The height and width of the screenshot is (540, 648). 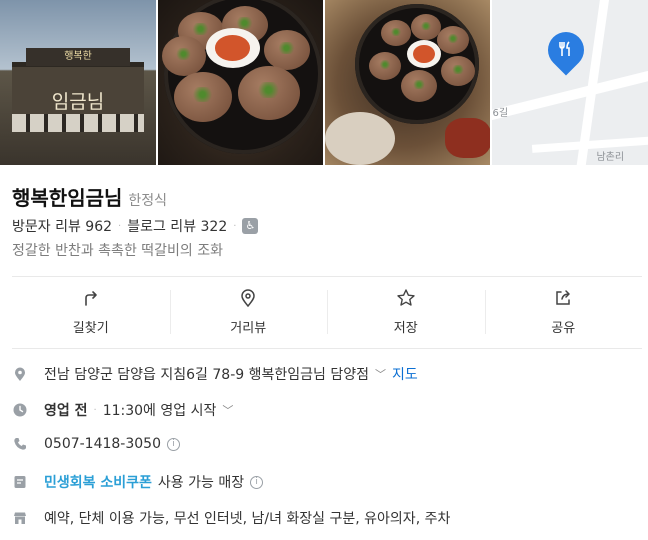 I want to click on storefront-building: 임금님, so click(x=78, y=97).